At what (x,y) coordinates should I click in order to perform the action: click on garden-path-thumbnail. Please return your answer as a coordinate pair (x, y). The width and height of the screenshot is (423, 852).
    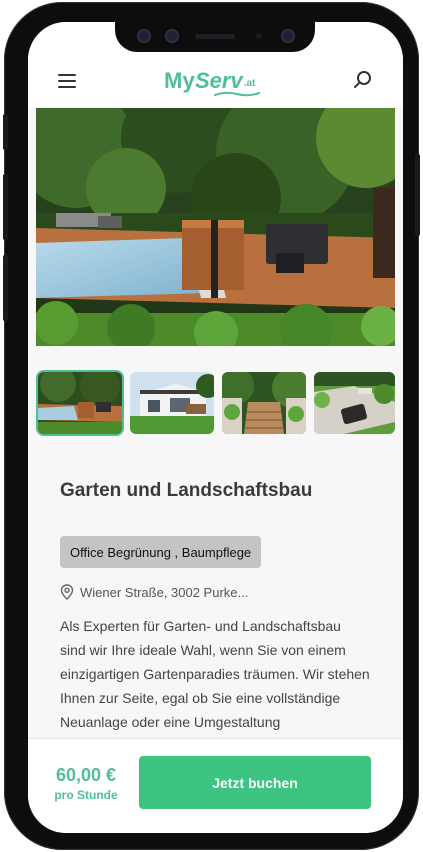
    Looking at the image, I should click on (354, 403).